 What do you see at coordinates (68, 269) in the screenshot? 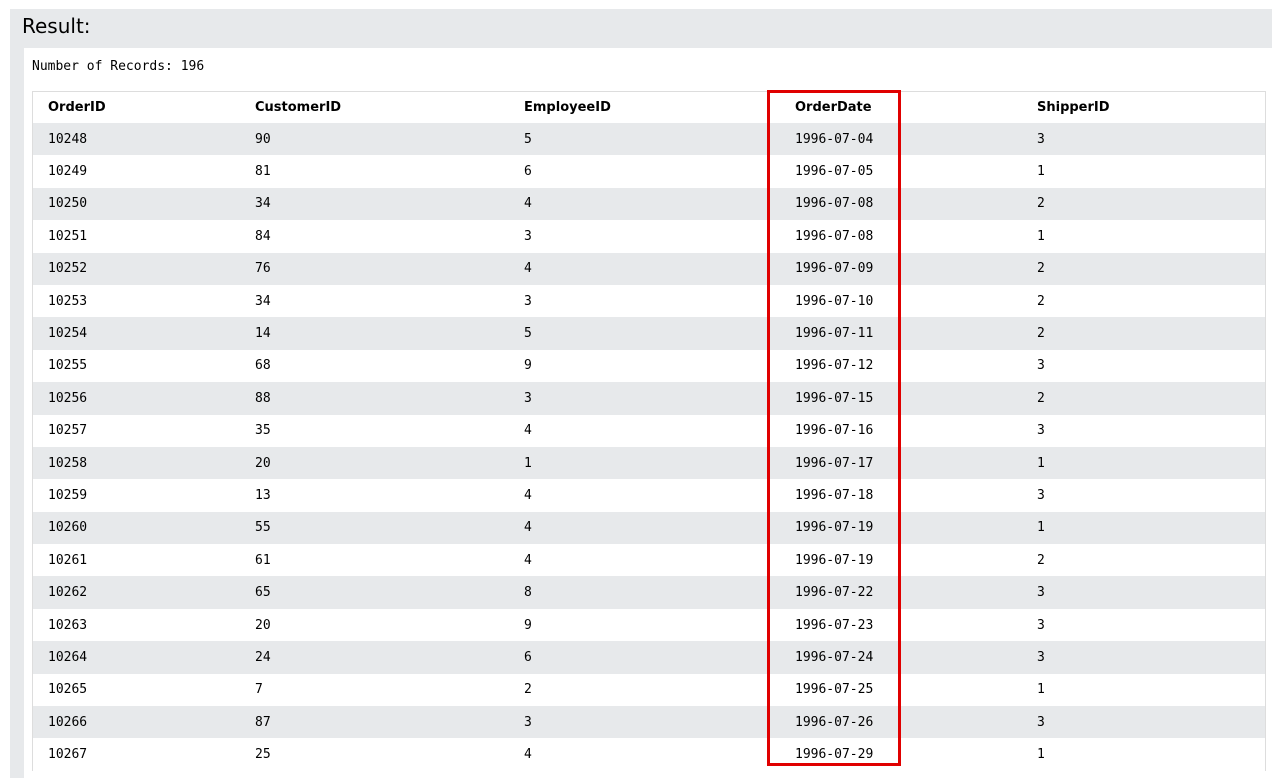
I see `cell-orderid: 10252` at bounding box center [68, 269].